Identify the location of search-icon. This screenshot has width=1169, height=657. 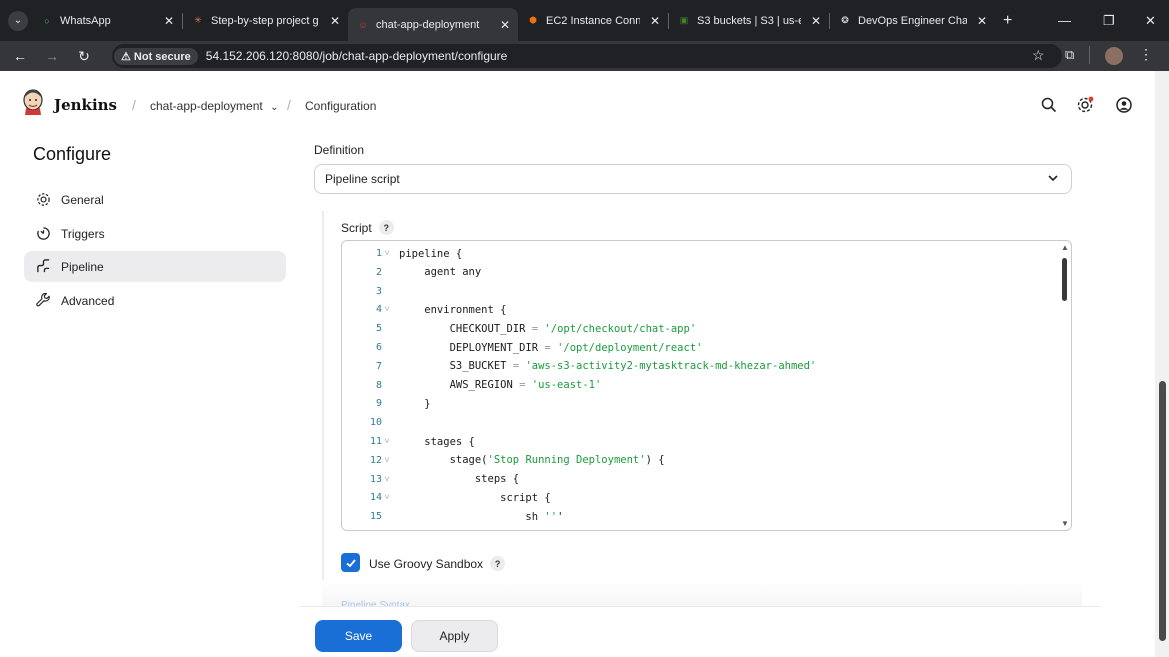
(1049, 105).